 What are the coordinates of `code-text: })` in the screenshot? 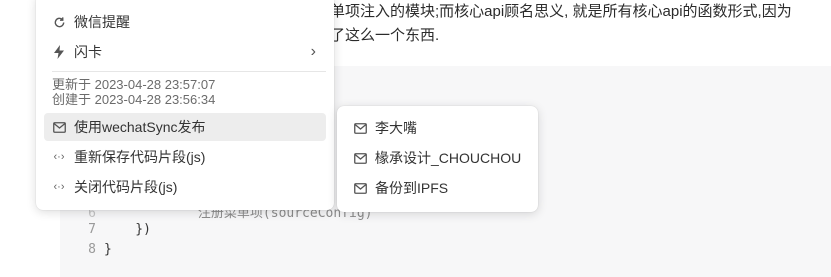 It's located at (127, 229).